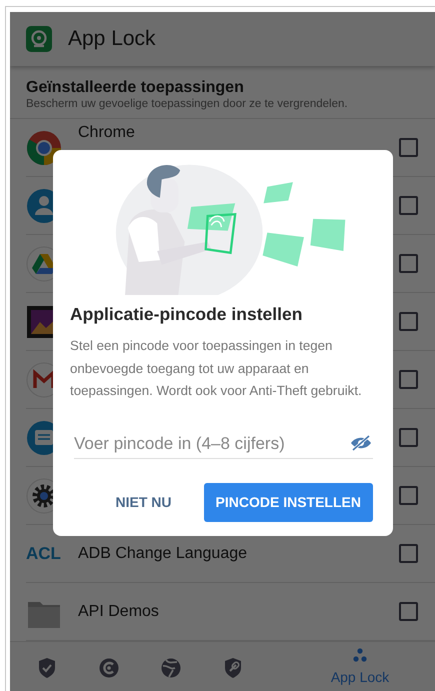  Describe the element at coordinates (163, 554) in the screenshot. I see `app-name: ADB Change Language` at that location.